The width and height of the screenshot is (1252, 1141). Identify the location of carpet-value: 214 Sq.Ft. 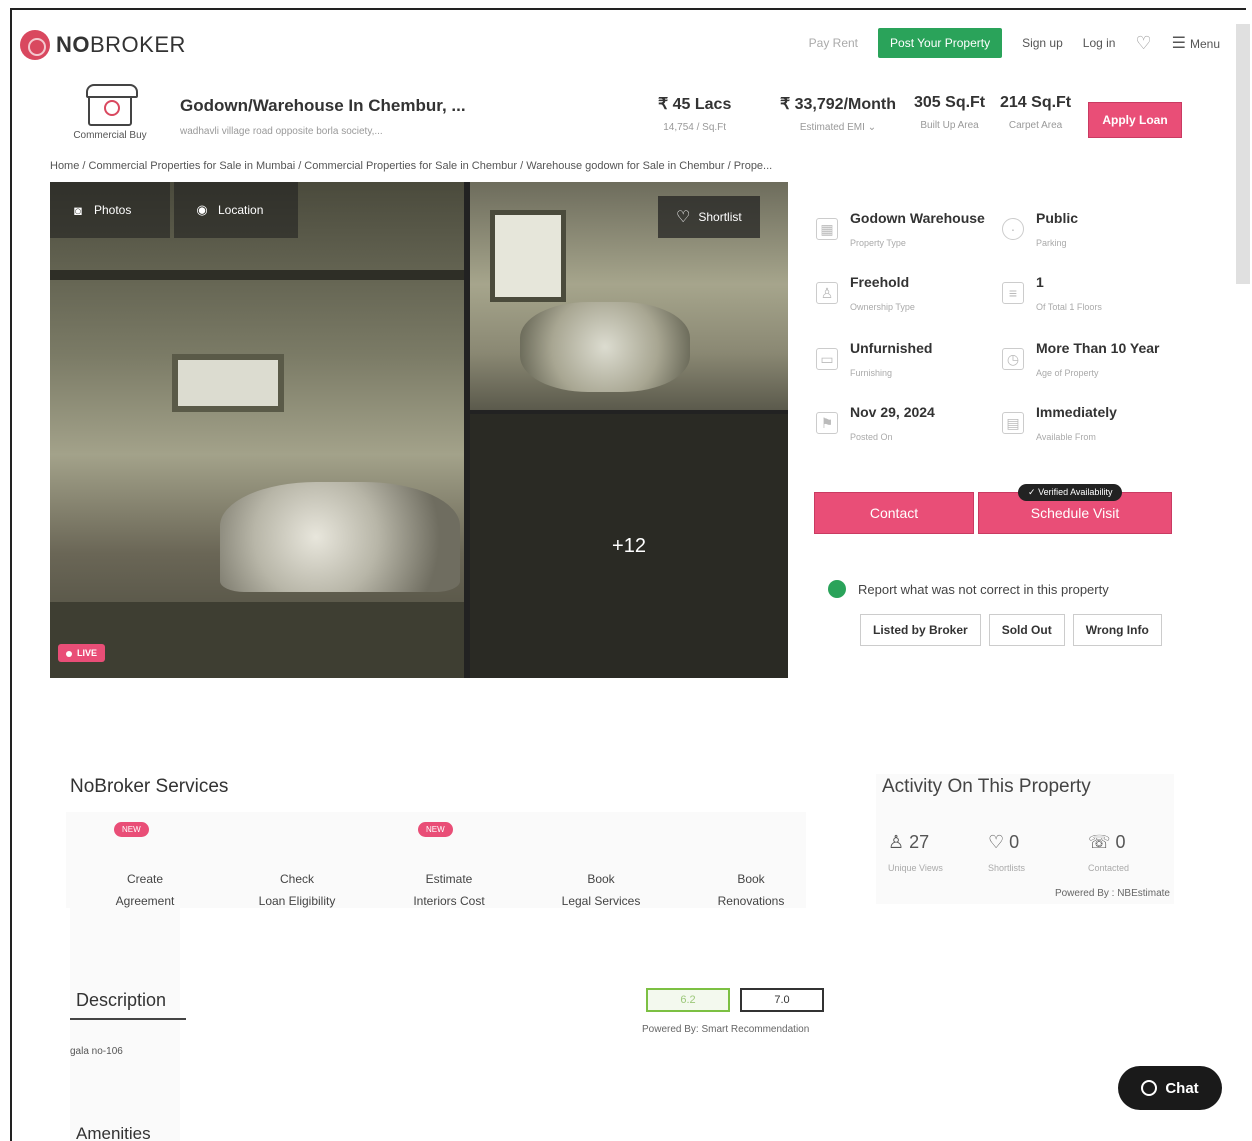
(1036, 102).